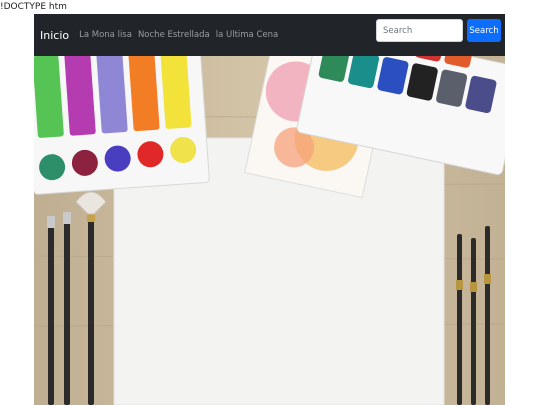  What do you see at coordinates (122, 125) in the screenshot?
I see `left-watercolor-palette` at bounding box center [122, 125].